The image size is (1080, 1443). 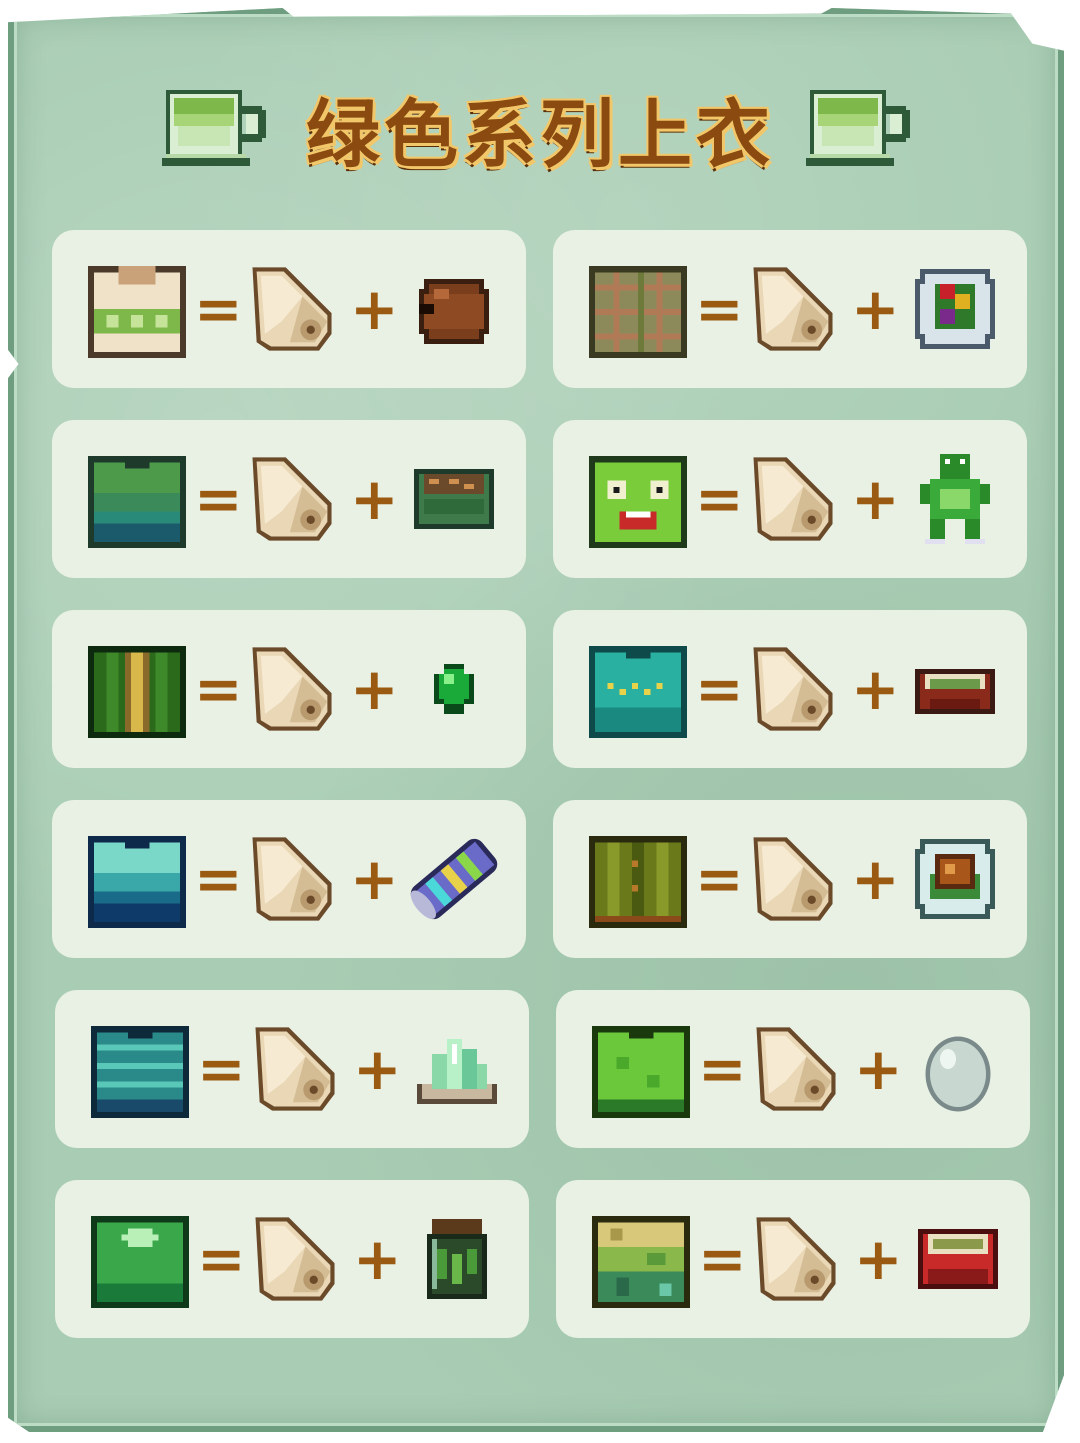 What do you see at coordinates (137, 692) in the screenshot?
I see `dark-green-yellow-stripe-shirt-icon` at bounding box center [137, 692].